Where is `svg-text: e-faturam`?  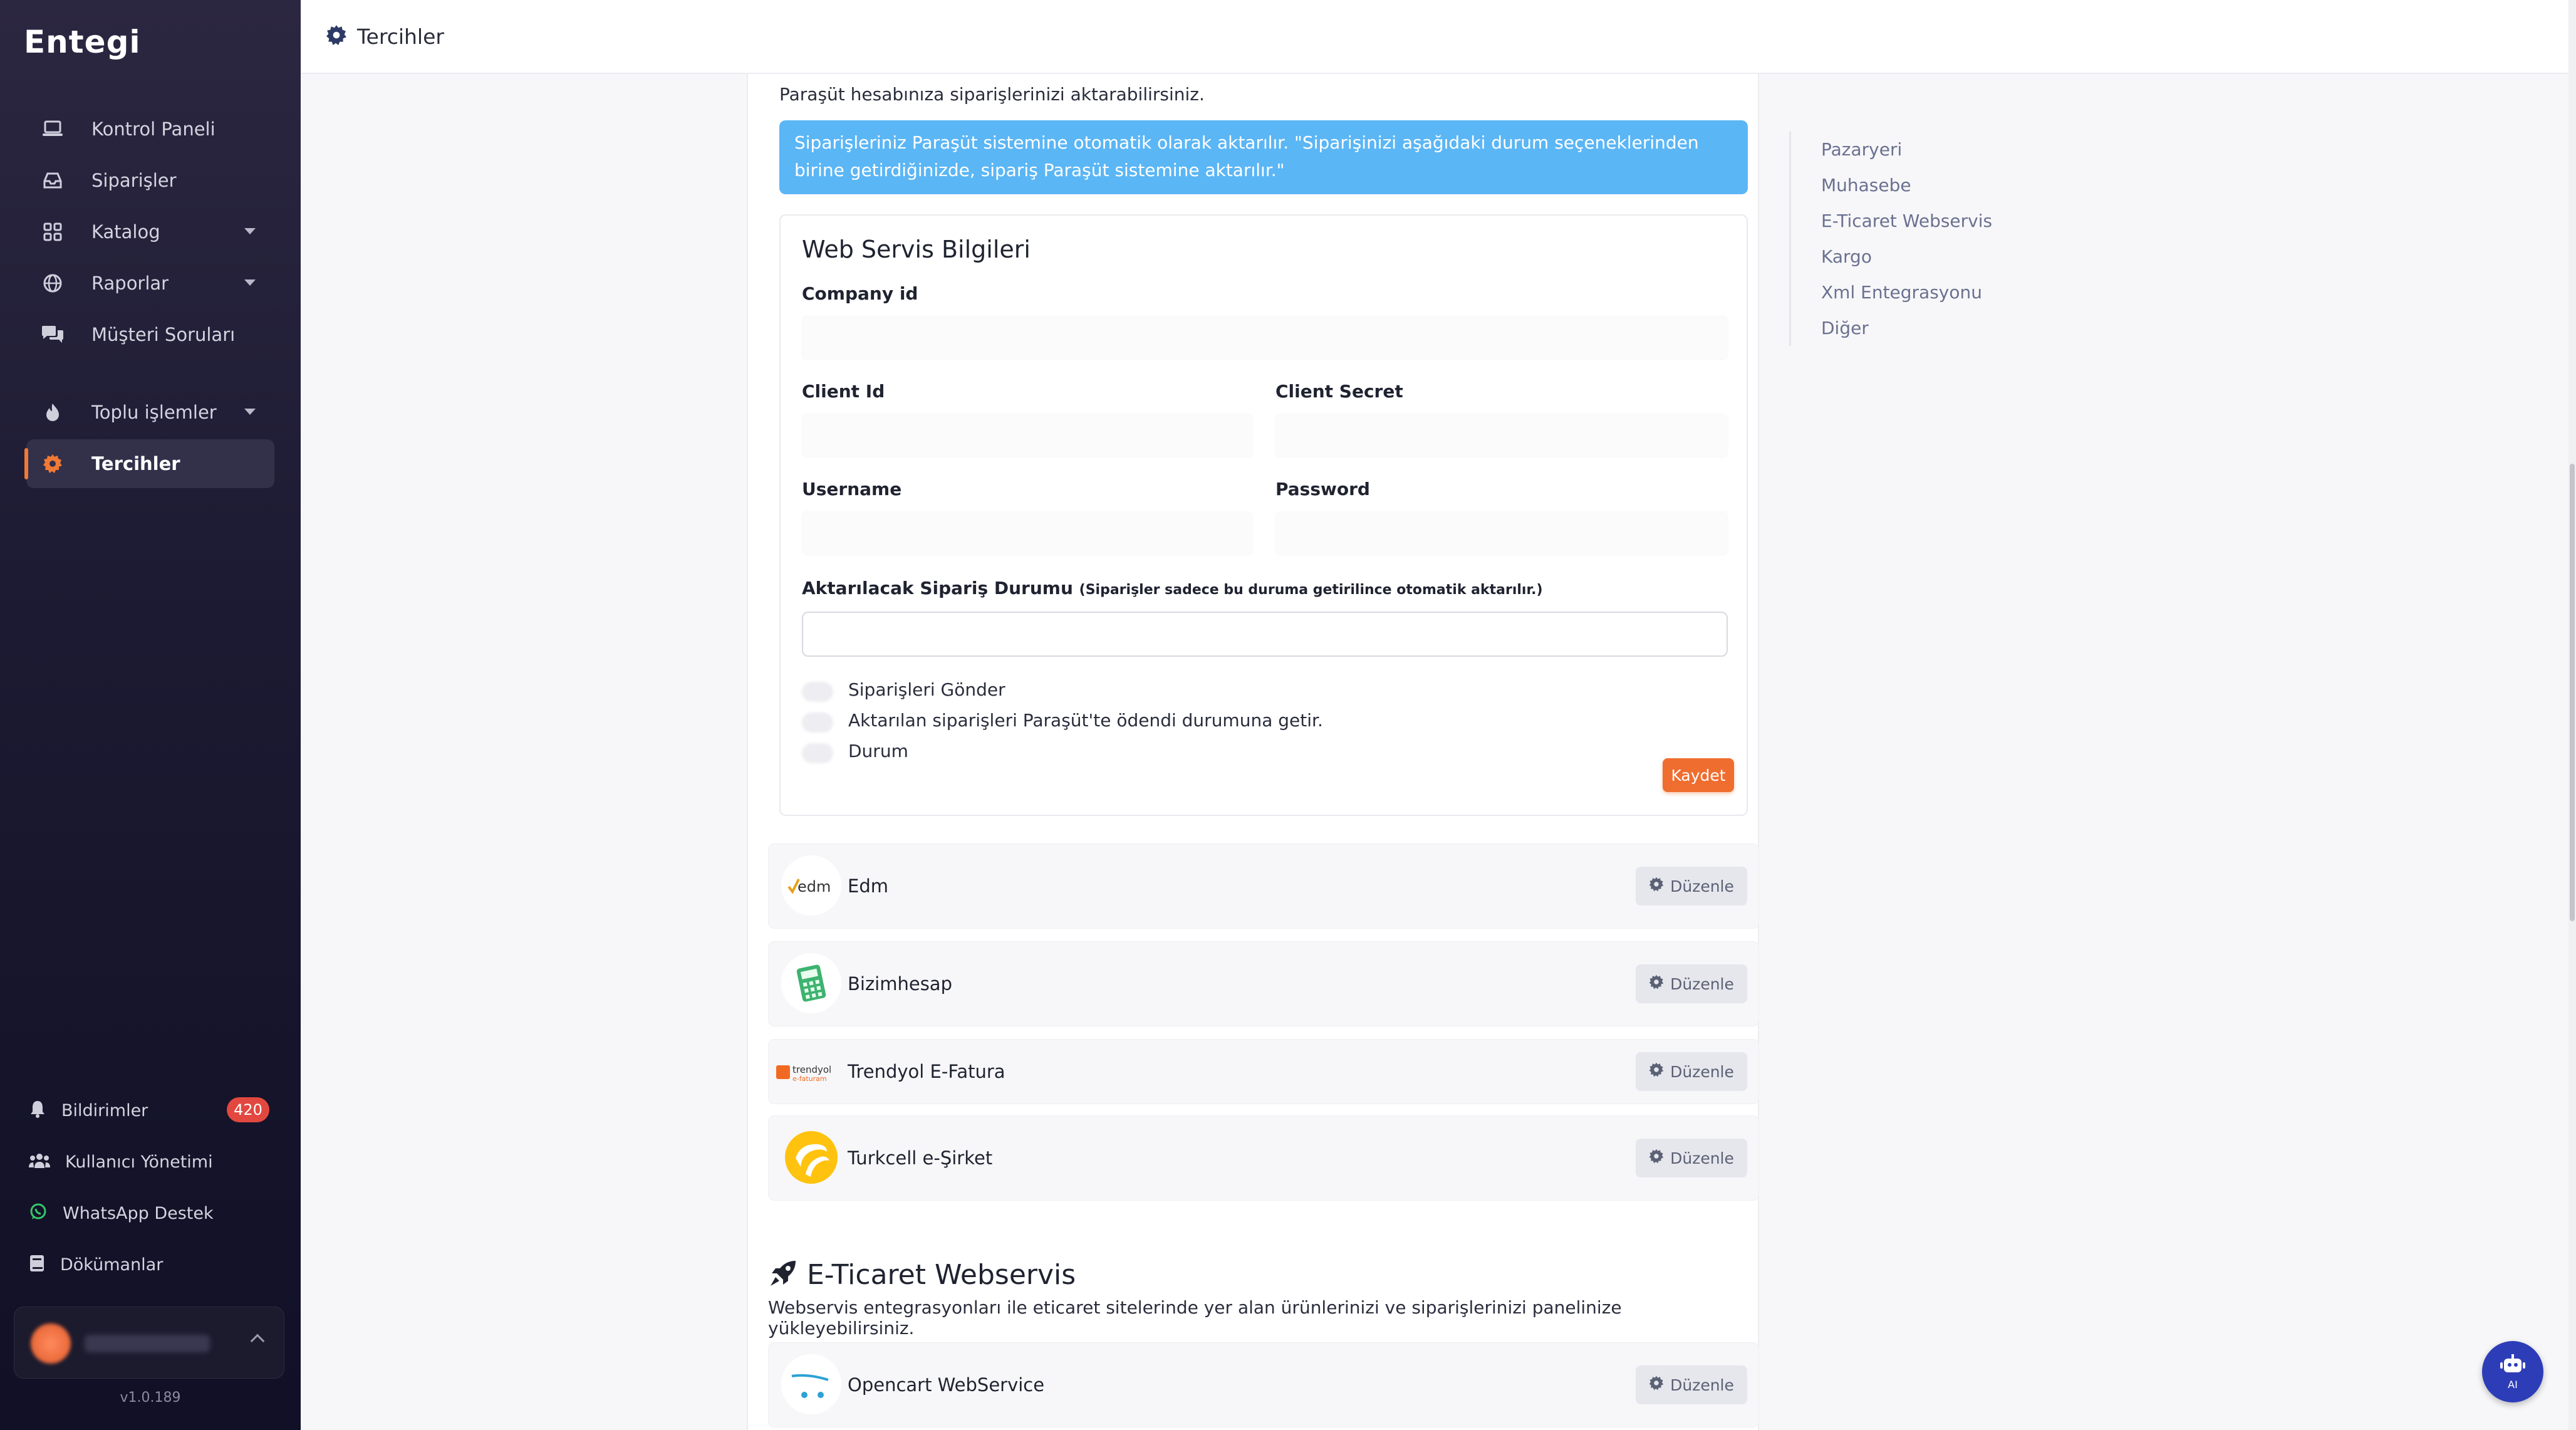 svg-text: e-faturam is located at coordinates (809, 1079).